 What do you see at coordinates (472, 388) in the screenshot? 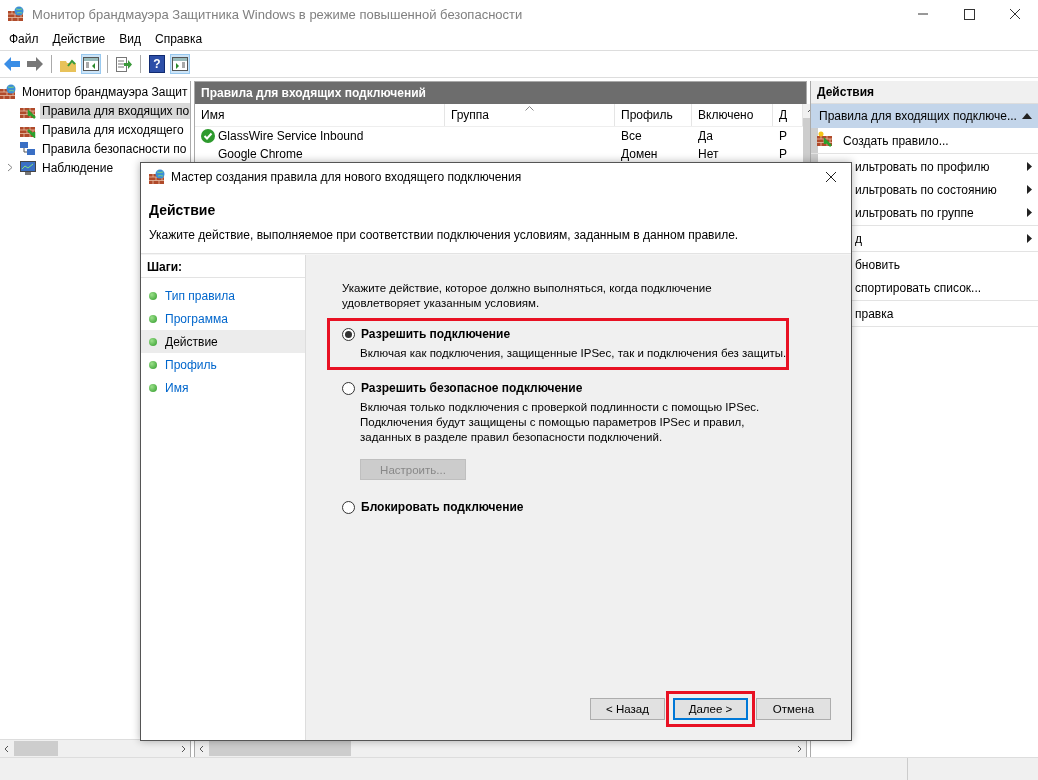
I see `option-label: Разрешить безопасное подключение` at bounding box center [472, 388].